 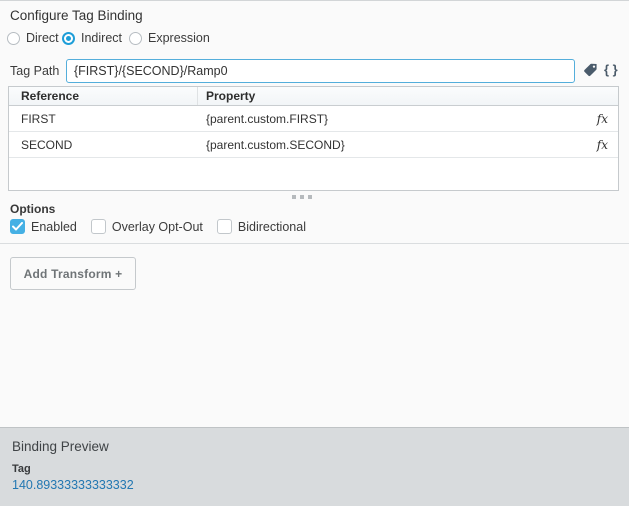 I want to click on radio-expression-label: Expression, so click(x=179, y=38).